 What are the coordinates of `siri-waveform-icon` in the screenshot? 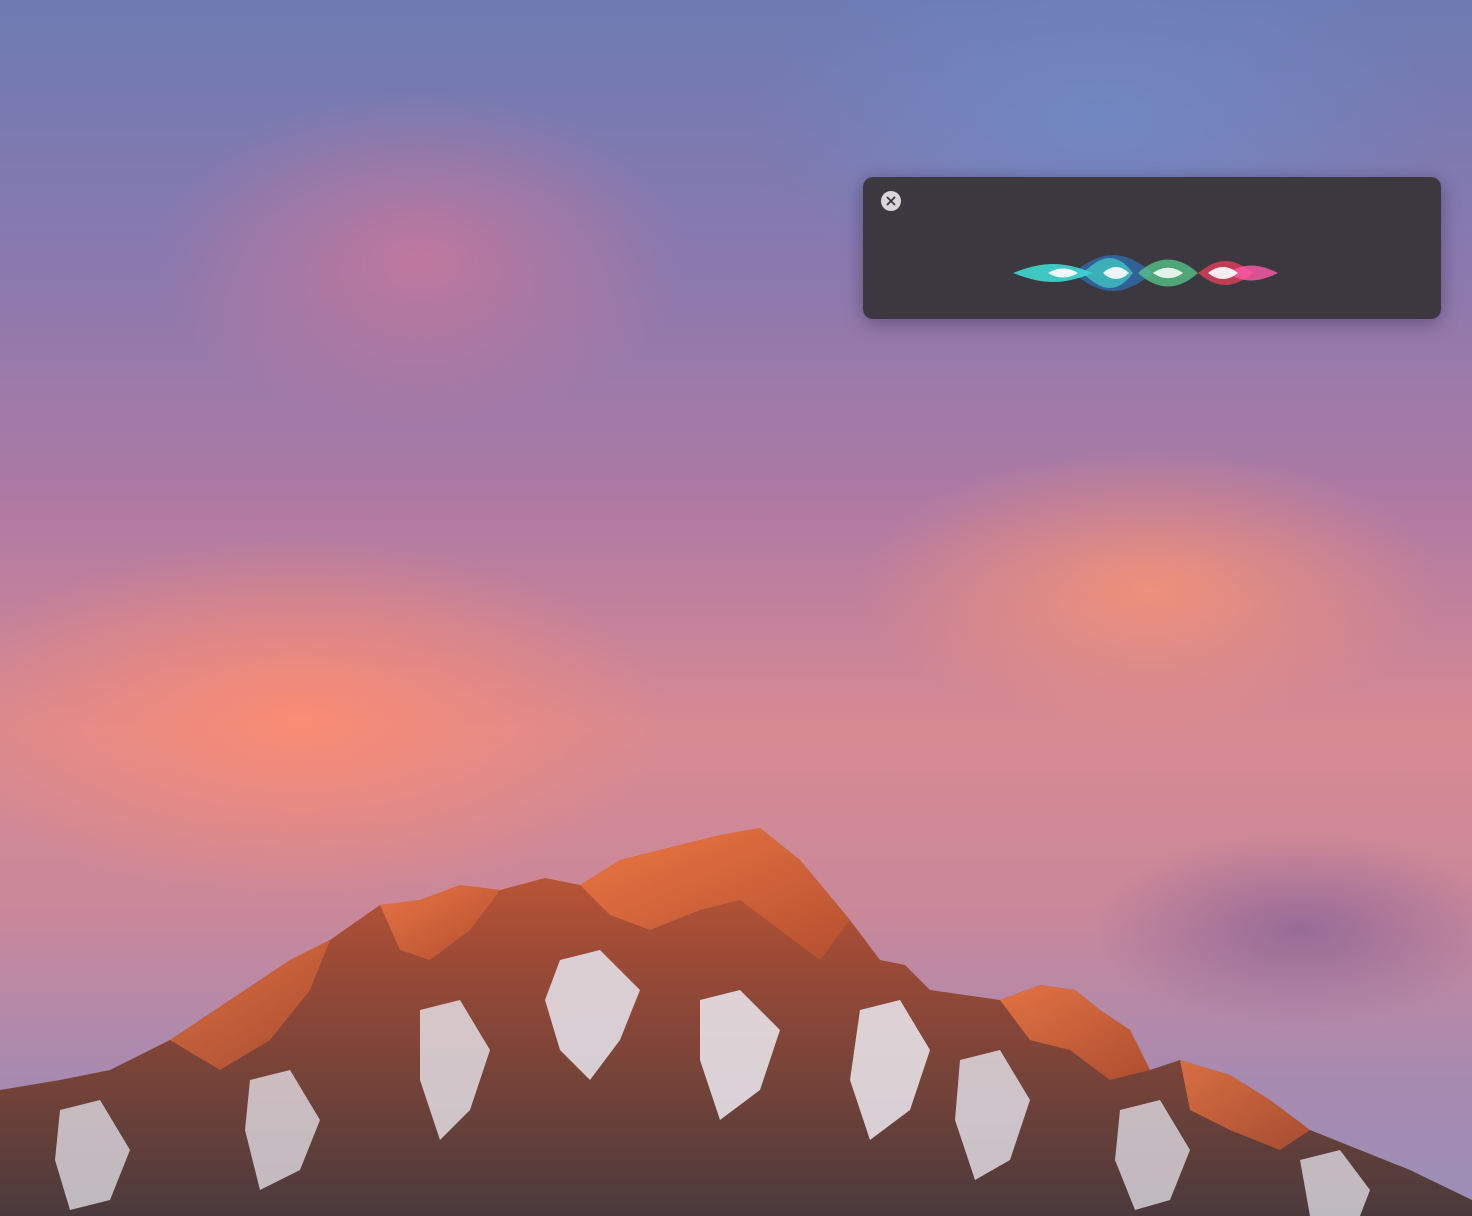 It's located at (1153, 273).